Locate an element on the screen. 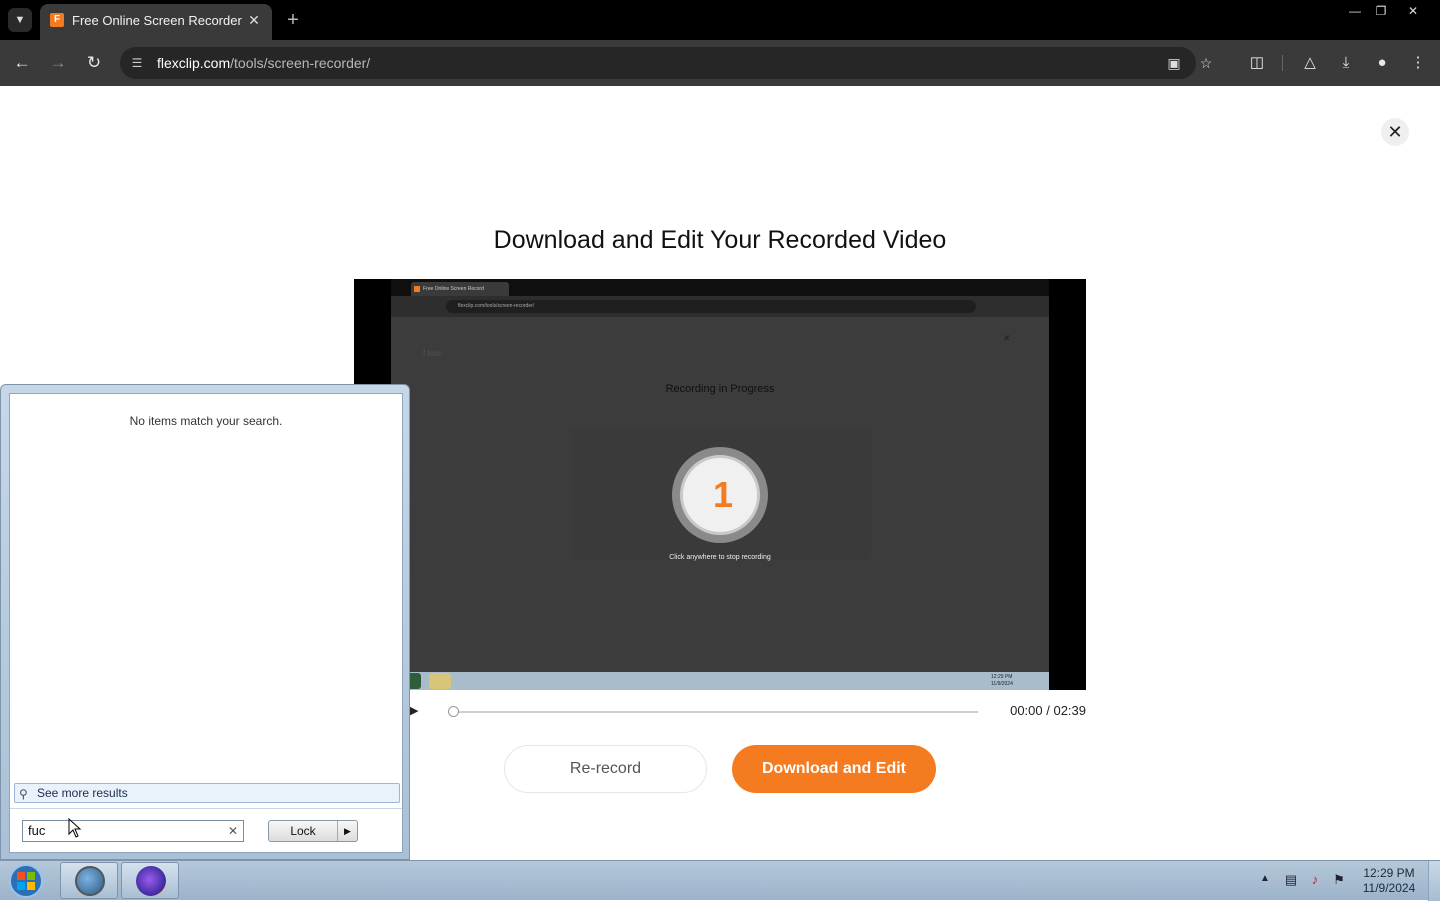  timecode: 00:00 / 02:39 is located at coordinates (1048, 710).